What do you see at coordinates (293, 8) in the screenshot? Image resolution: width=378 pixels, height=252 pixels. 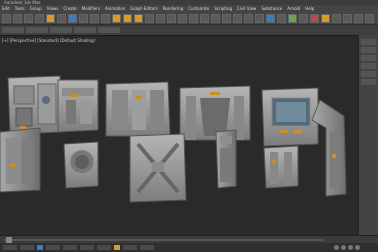 I see `menu-item-arnold: Arnold` at bounding box center [293, 8].